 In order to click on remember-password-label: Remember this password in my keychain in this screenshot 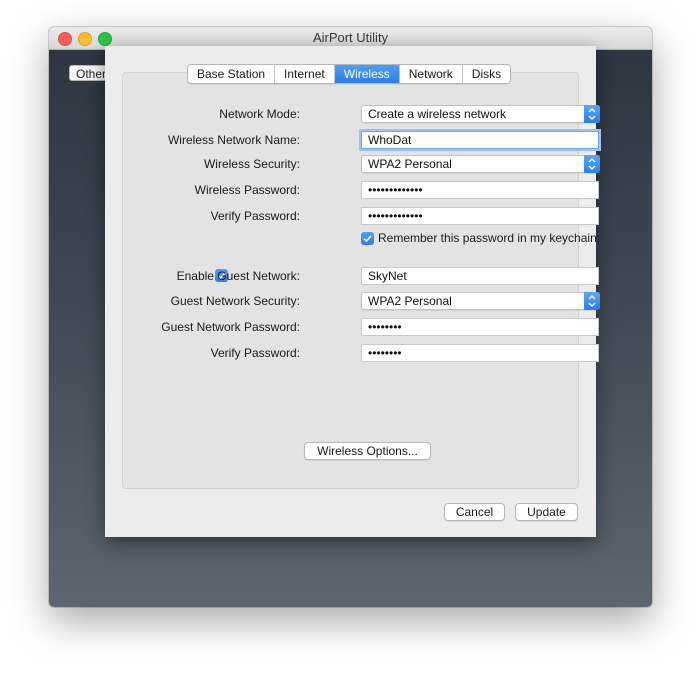, I will do `click(487, 238)`.